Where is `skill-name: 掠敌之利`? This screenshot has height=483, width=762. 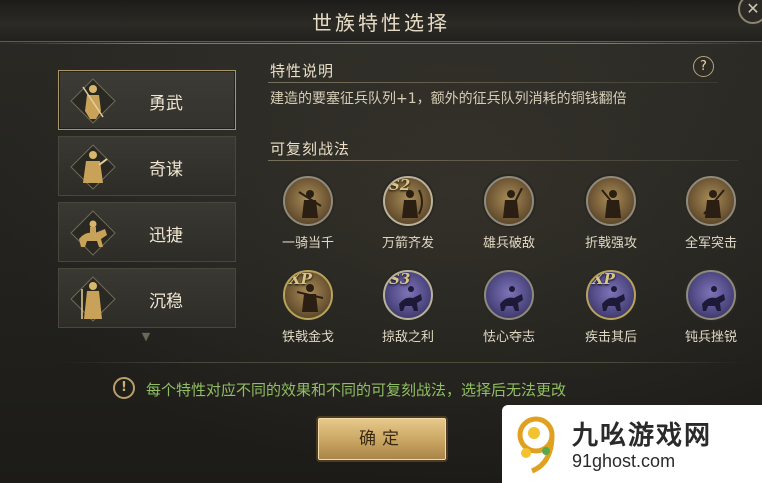 skill-name: 掠敌之利 is located at coordinates (407, 337).